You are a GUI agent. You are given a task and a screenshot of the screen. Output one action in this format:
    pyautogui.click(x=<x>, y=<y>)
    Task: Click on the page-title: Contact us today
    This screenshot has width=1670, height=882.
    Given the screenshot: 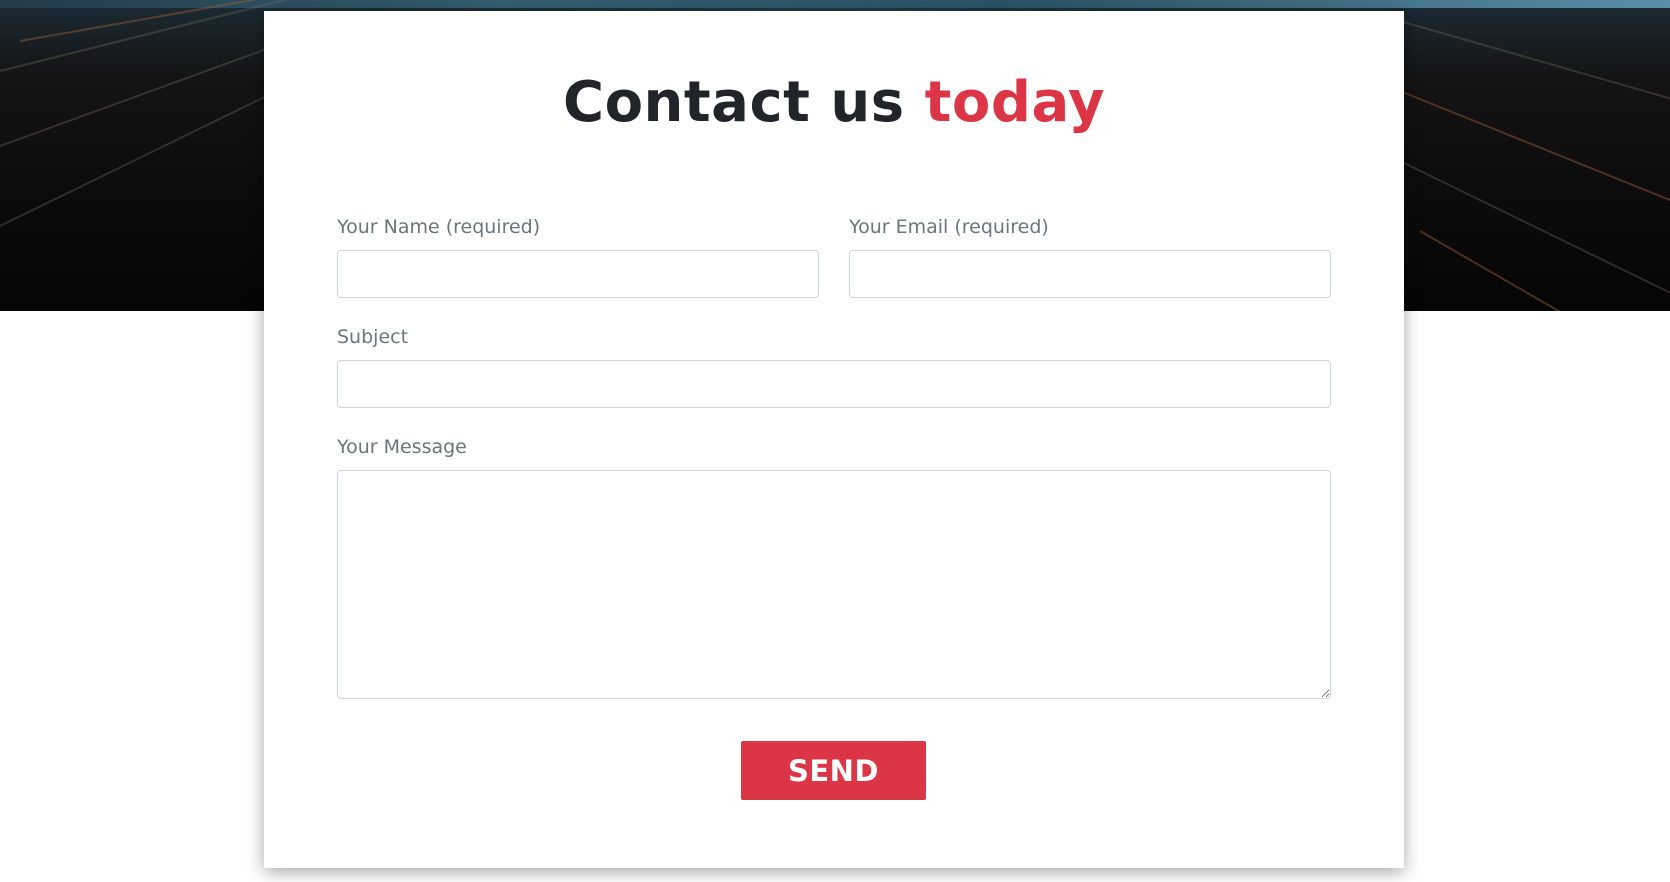 What is the action you would take?
    pyautogui.click(x=834, y=103)
    